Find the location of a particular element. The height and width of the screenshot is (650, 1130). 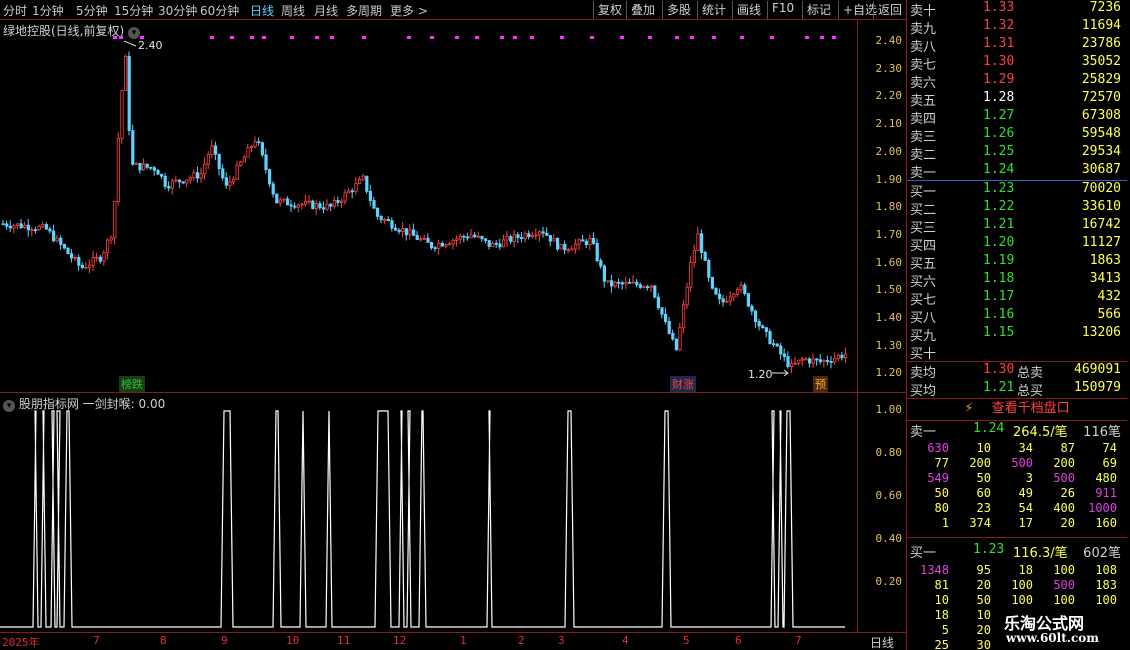

queue-row: 1348 95 18 100 108 is located at coordinates (1017, 570).